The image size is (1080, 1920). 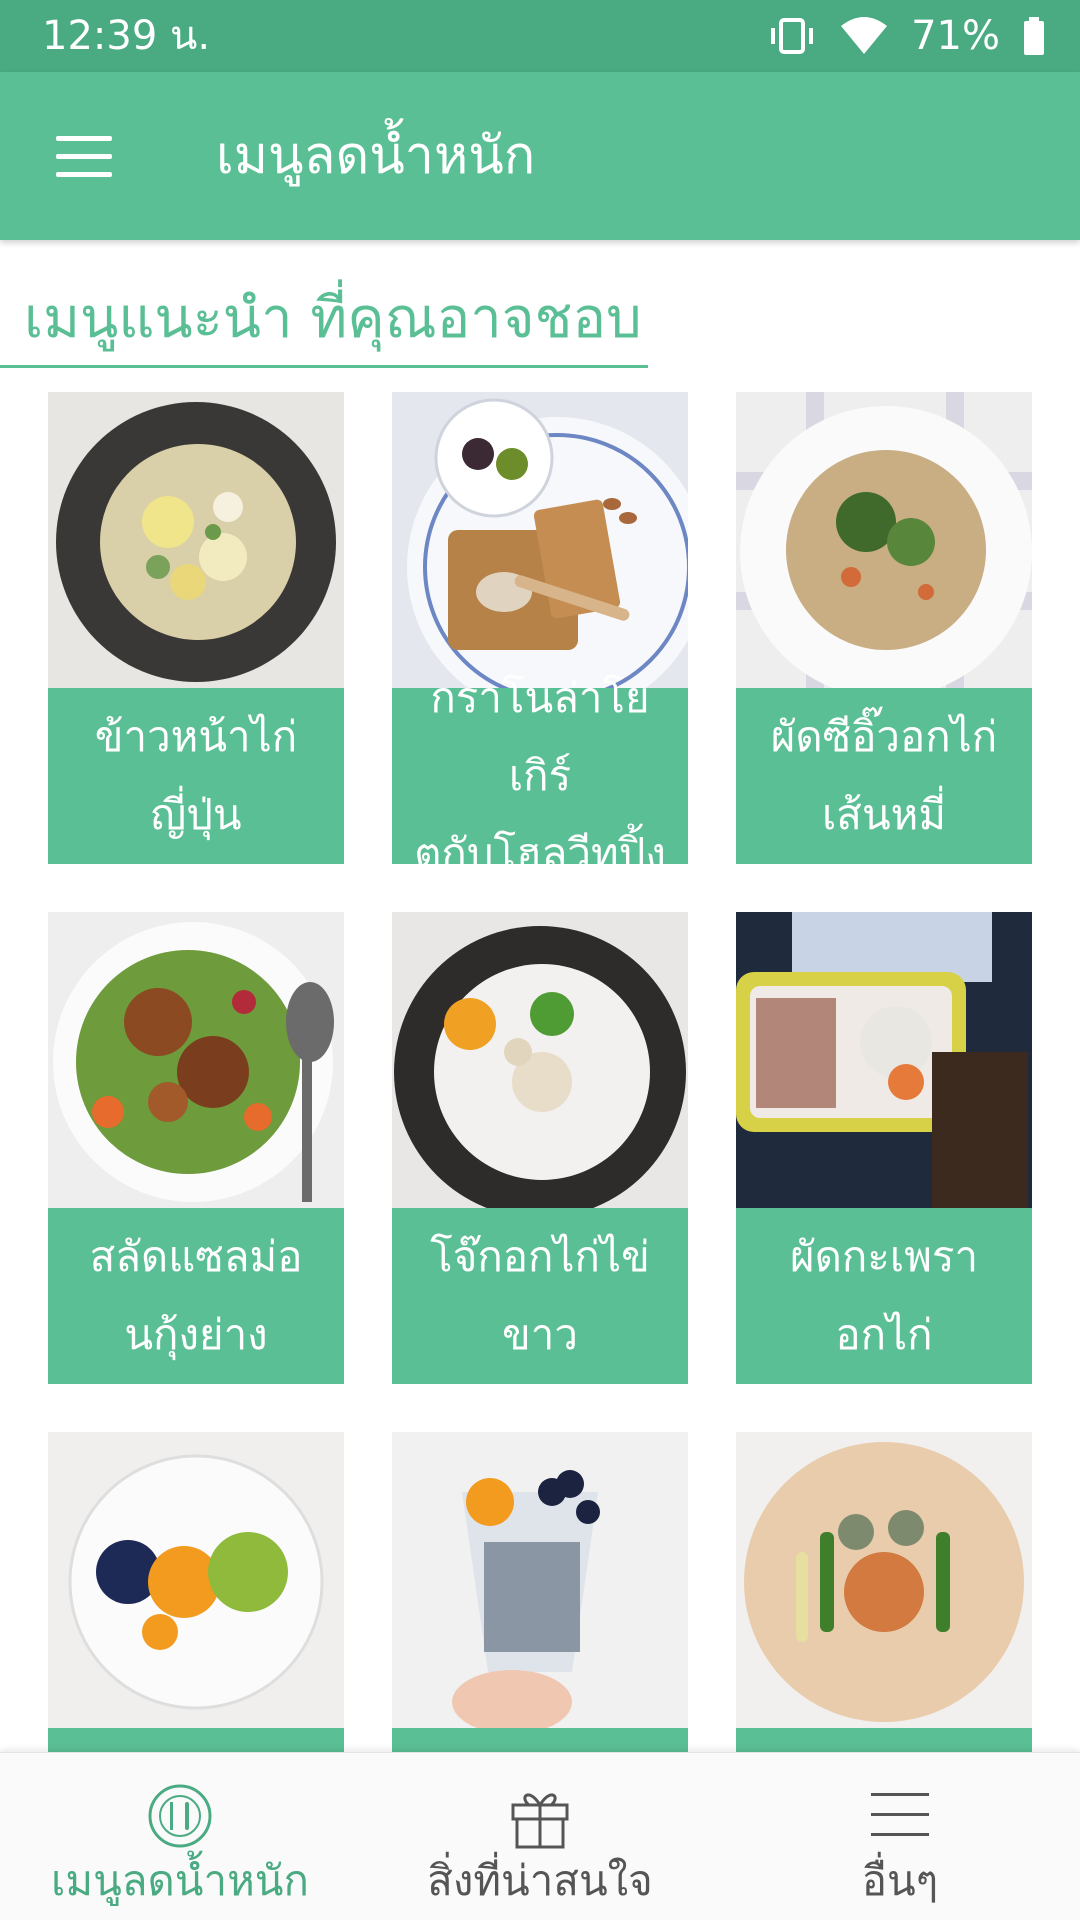 I want to click on status-icons: 71%, so click(x=906, y=36).